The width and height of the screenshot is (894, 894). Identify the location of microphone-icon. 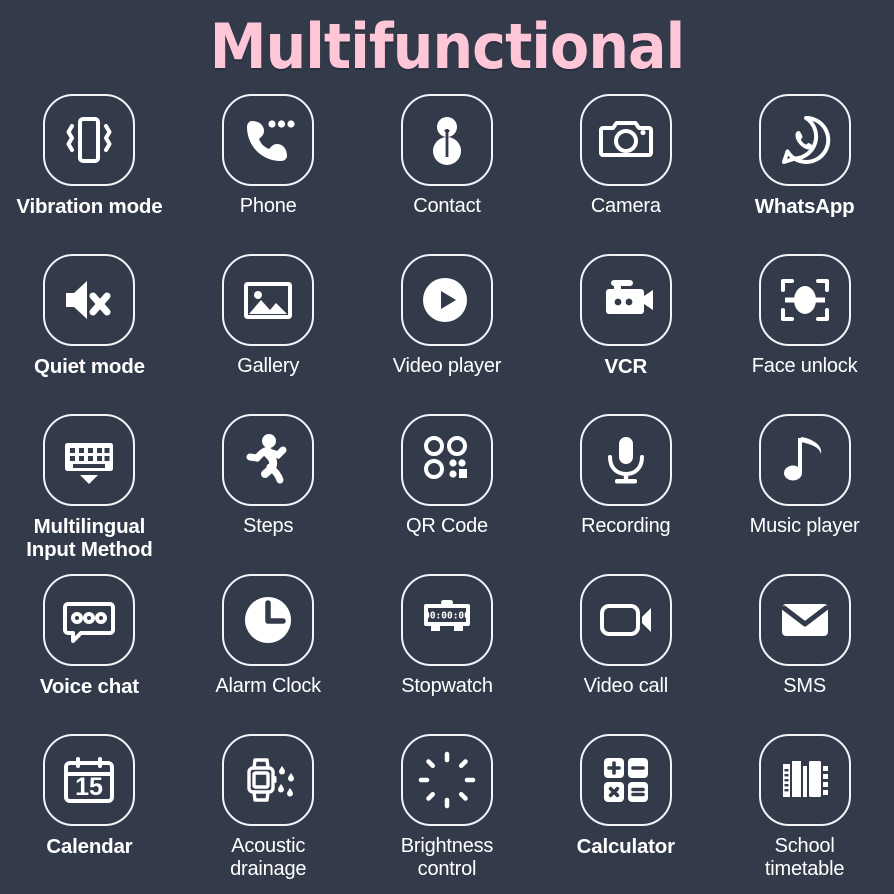
(626, 460).